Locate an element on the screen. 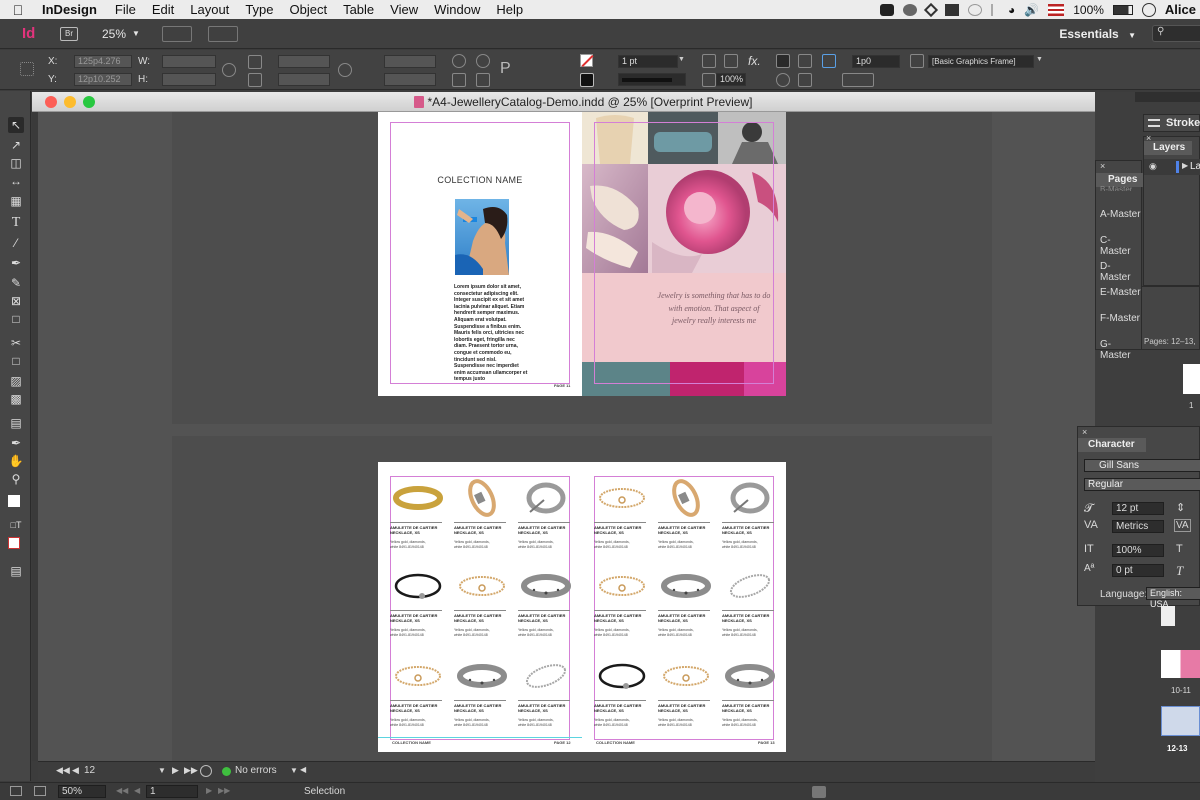 The width and height of the screenshot is (1200, 800). pen-tool-icon: ✒ is located at coordinates (16, 263).